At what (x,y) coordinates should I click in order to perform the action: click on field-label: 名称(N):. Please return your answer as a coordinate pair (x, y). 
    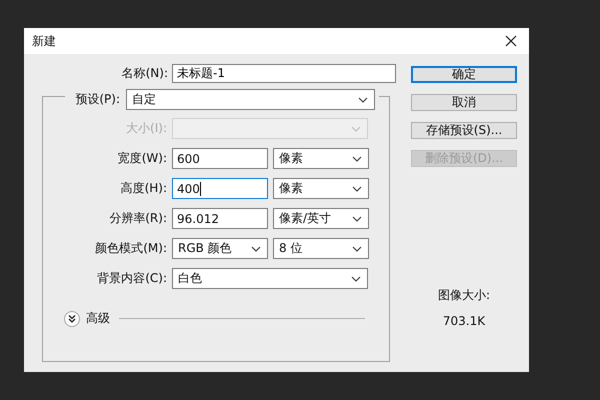
    Looking at the image, I should click on (144, 73).